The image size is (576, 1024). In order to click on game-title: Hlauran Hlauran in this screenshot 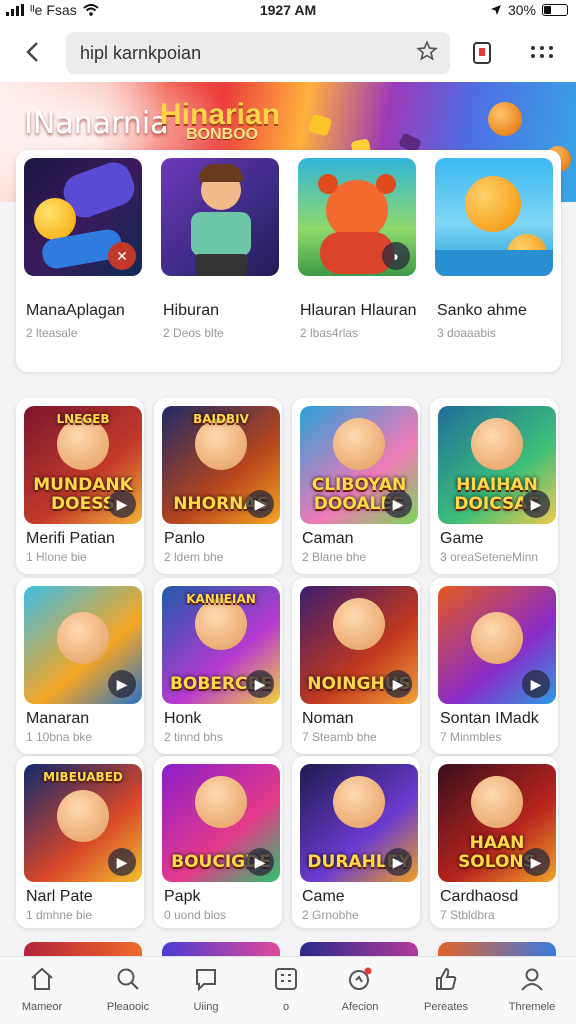, I will do `click(358, 310)`.